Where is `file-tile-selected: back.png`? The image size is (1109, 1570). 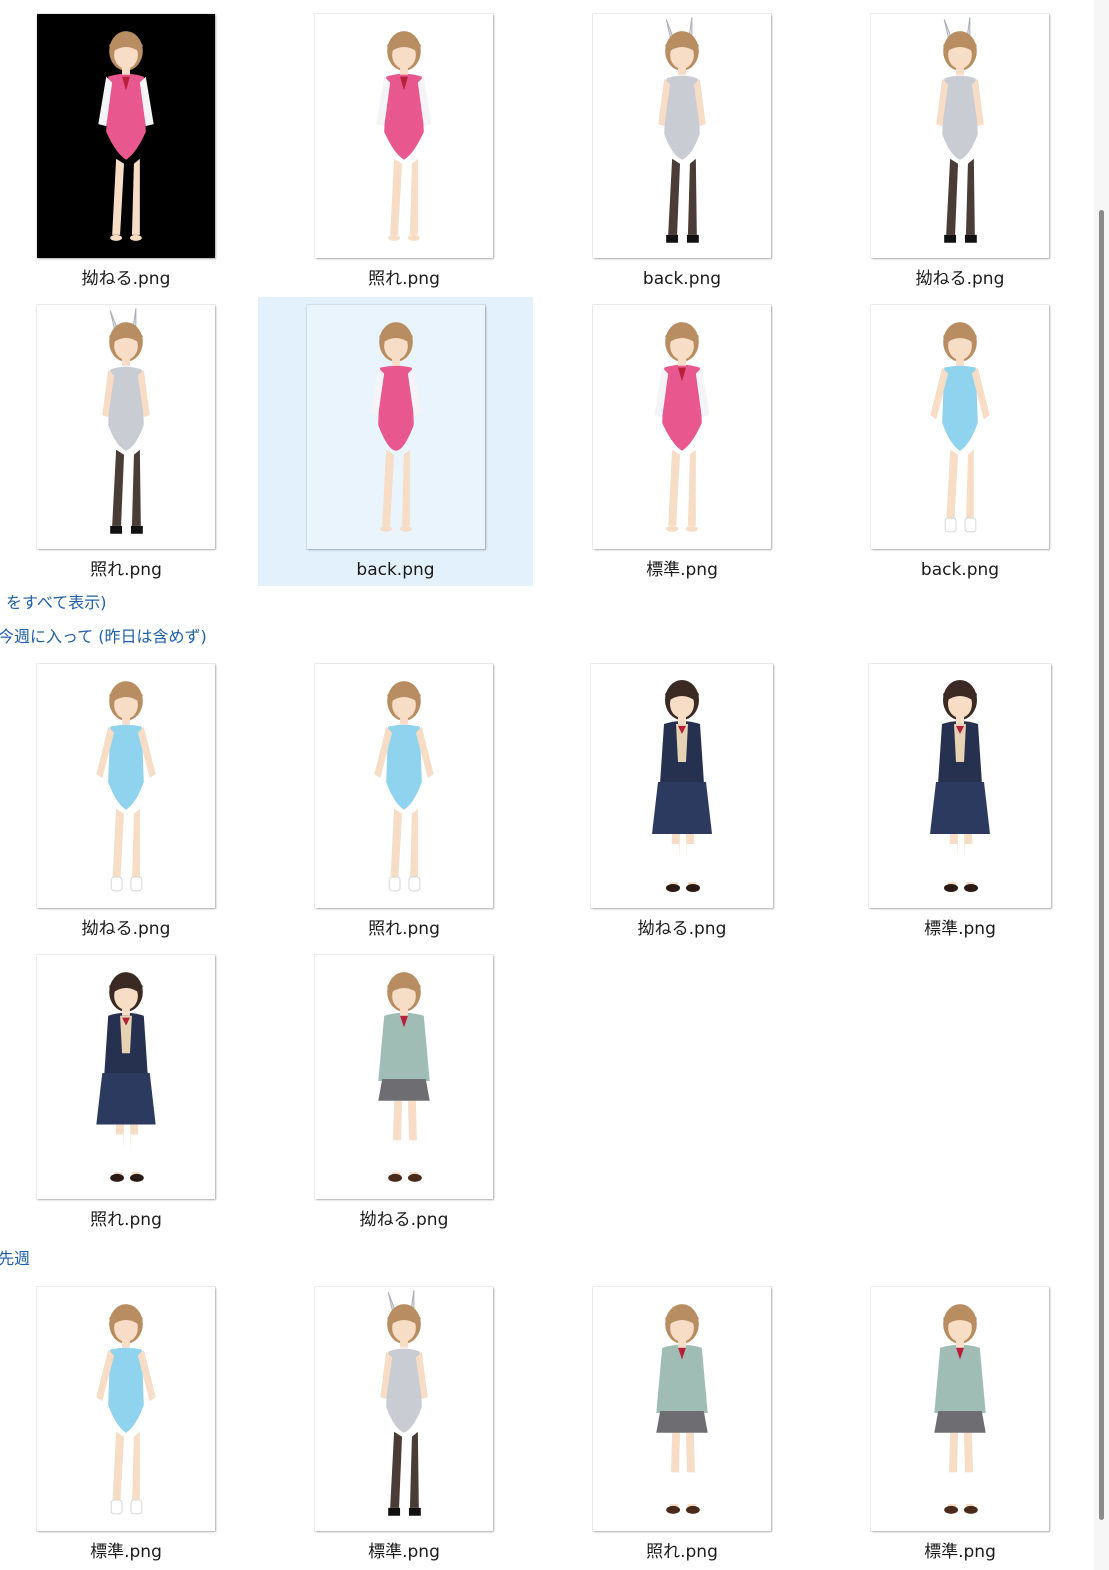
file-tile-selected: back.png is located at coordinates (395, 441).